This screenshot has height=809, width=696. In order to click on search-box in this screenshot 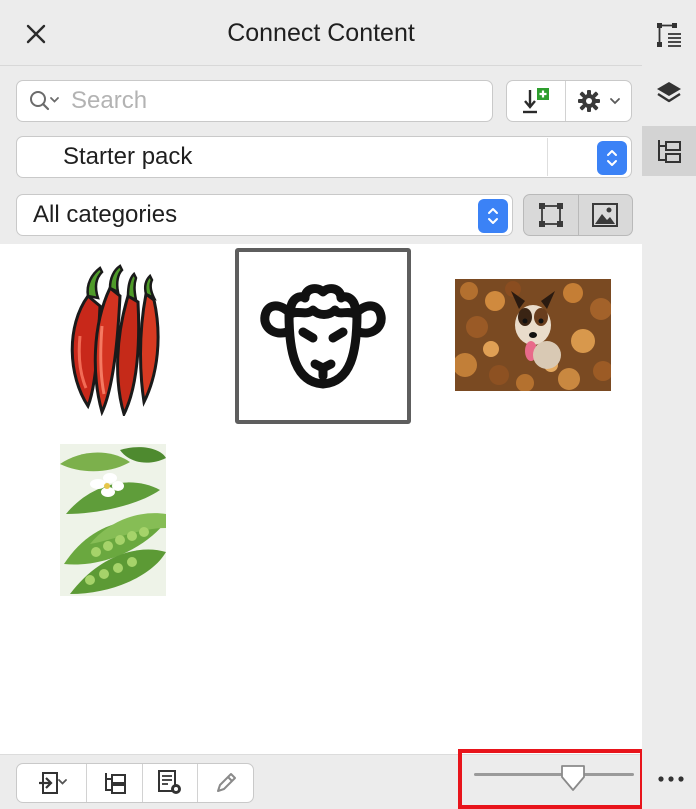, I will do `click(254, 101)`.